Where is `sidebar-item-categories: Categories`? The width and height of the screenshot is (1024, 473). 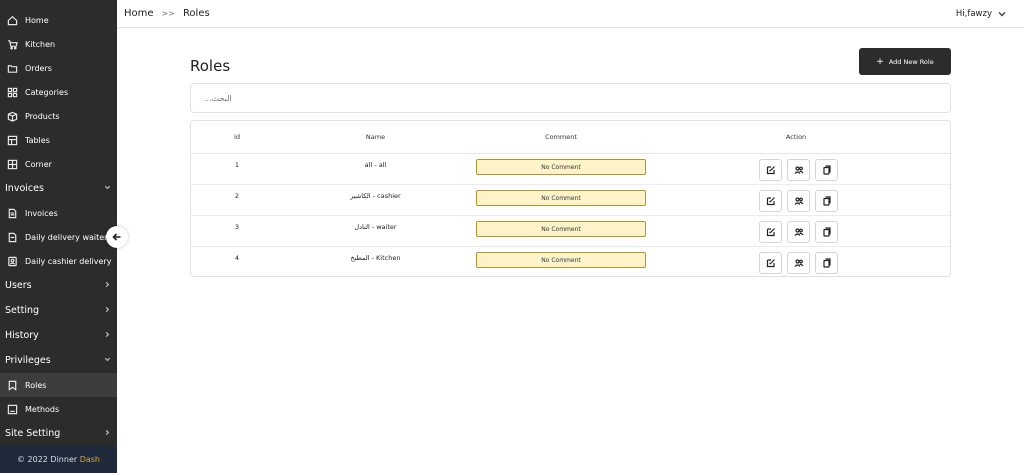
sidebar-item-categories: Categories is located at coordinates (58, 92).